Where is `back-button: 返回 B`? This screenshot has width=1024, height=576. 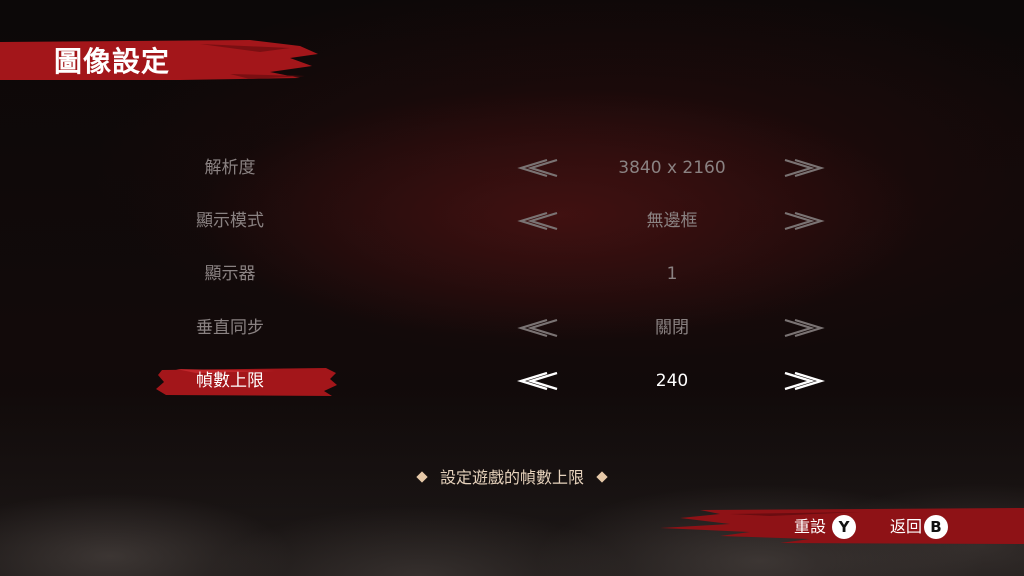
back-button: 返回 B is located at coordinates (919, 527).